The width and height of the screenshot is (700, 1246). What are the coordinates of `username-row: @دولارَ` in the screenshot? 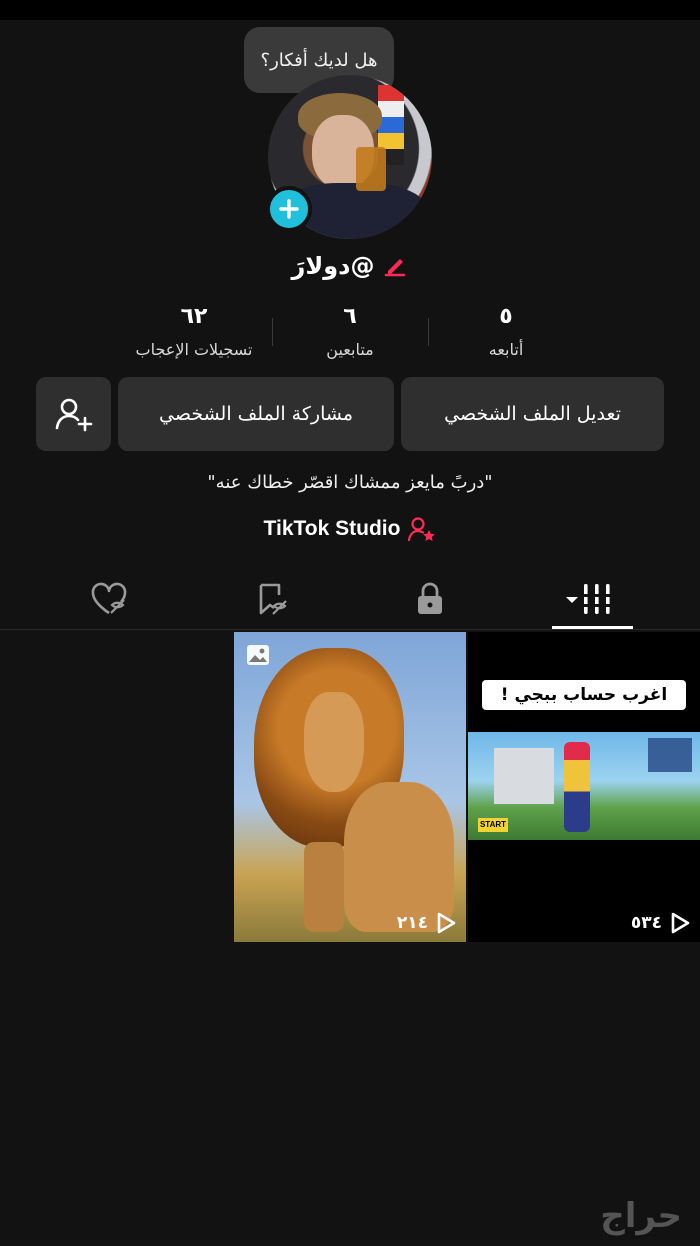 It's located at (350, 266).